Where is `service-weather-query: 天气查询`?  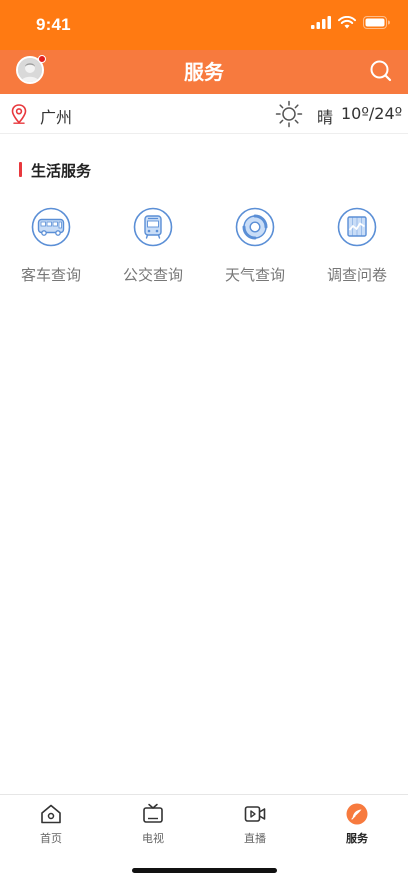 service-weather-query: 天气查询 is located at coordinates (255, 250).